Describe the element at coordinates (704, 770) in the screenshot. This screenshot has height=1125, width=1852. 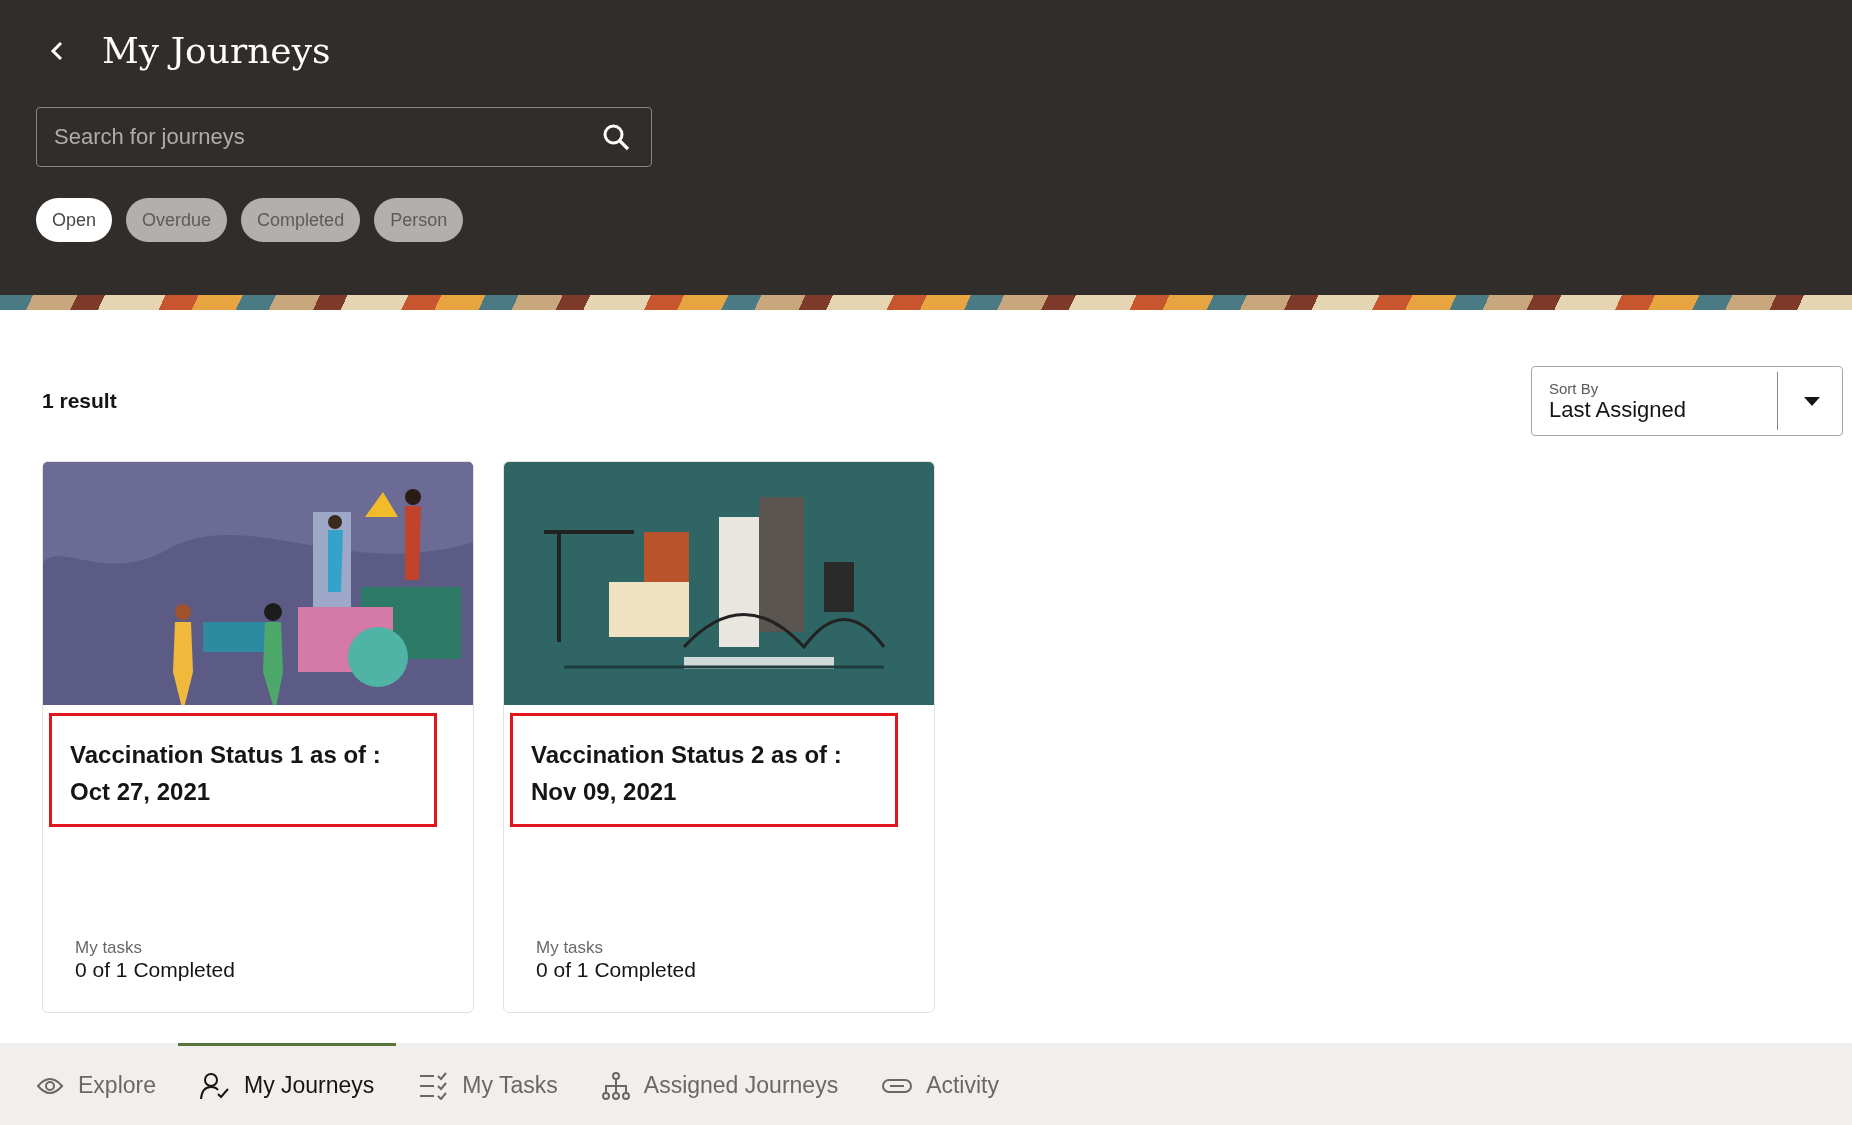
I see `journey-title: Vaccination Status 2 as of : Nov 09, 2021` at that location.